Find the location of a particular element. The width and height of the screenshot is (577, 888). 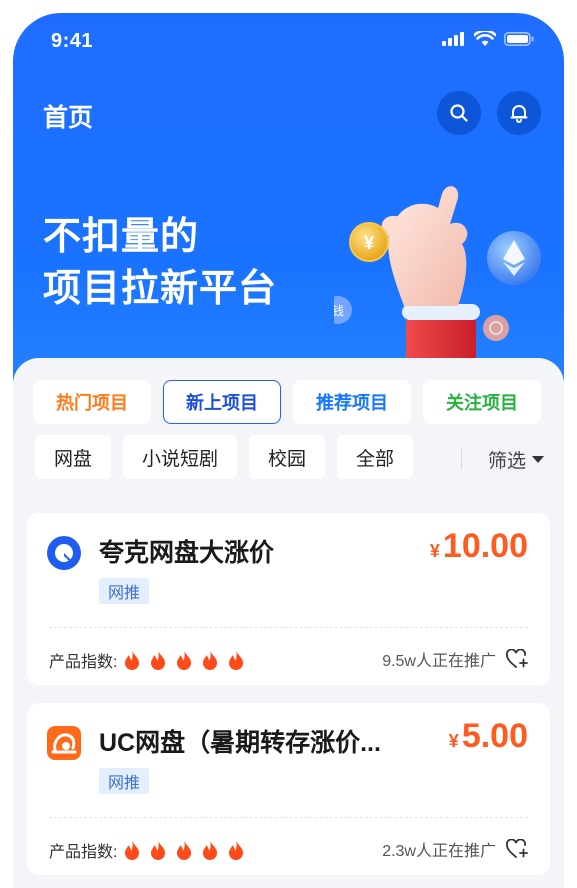

category-chips: 网盘 小说短剧 校园 全部 is located at coordinates (224, 457).